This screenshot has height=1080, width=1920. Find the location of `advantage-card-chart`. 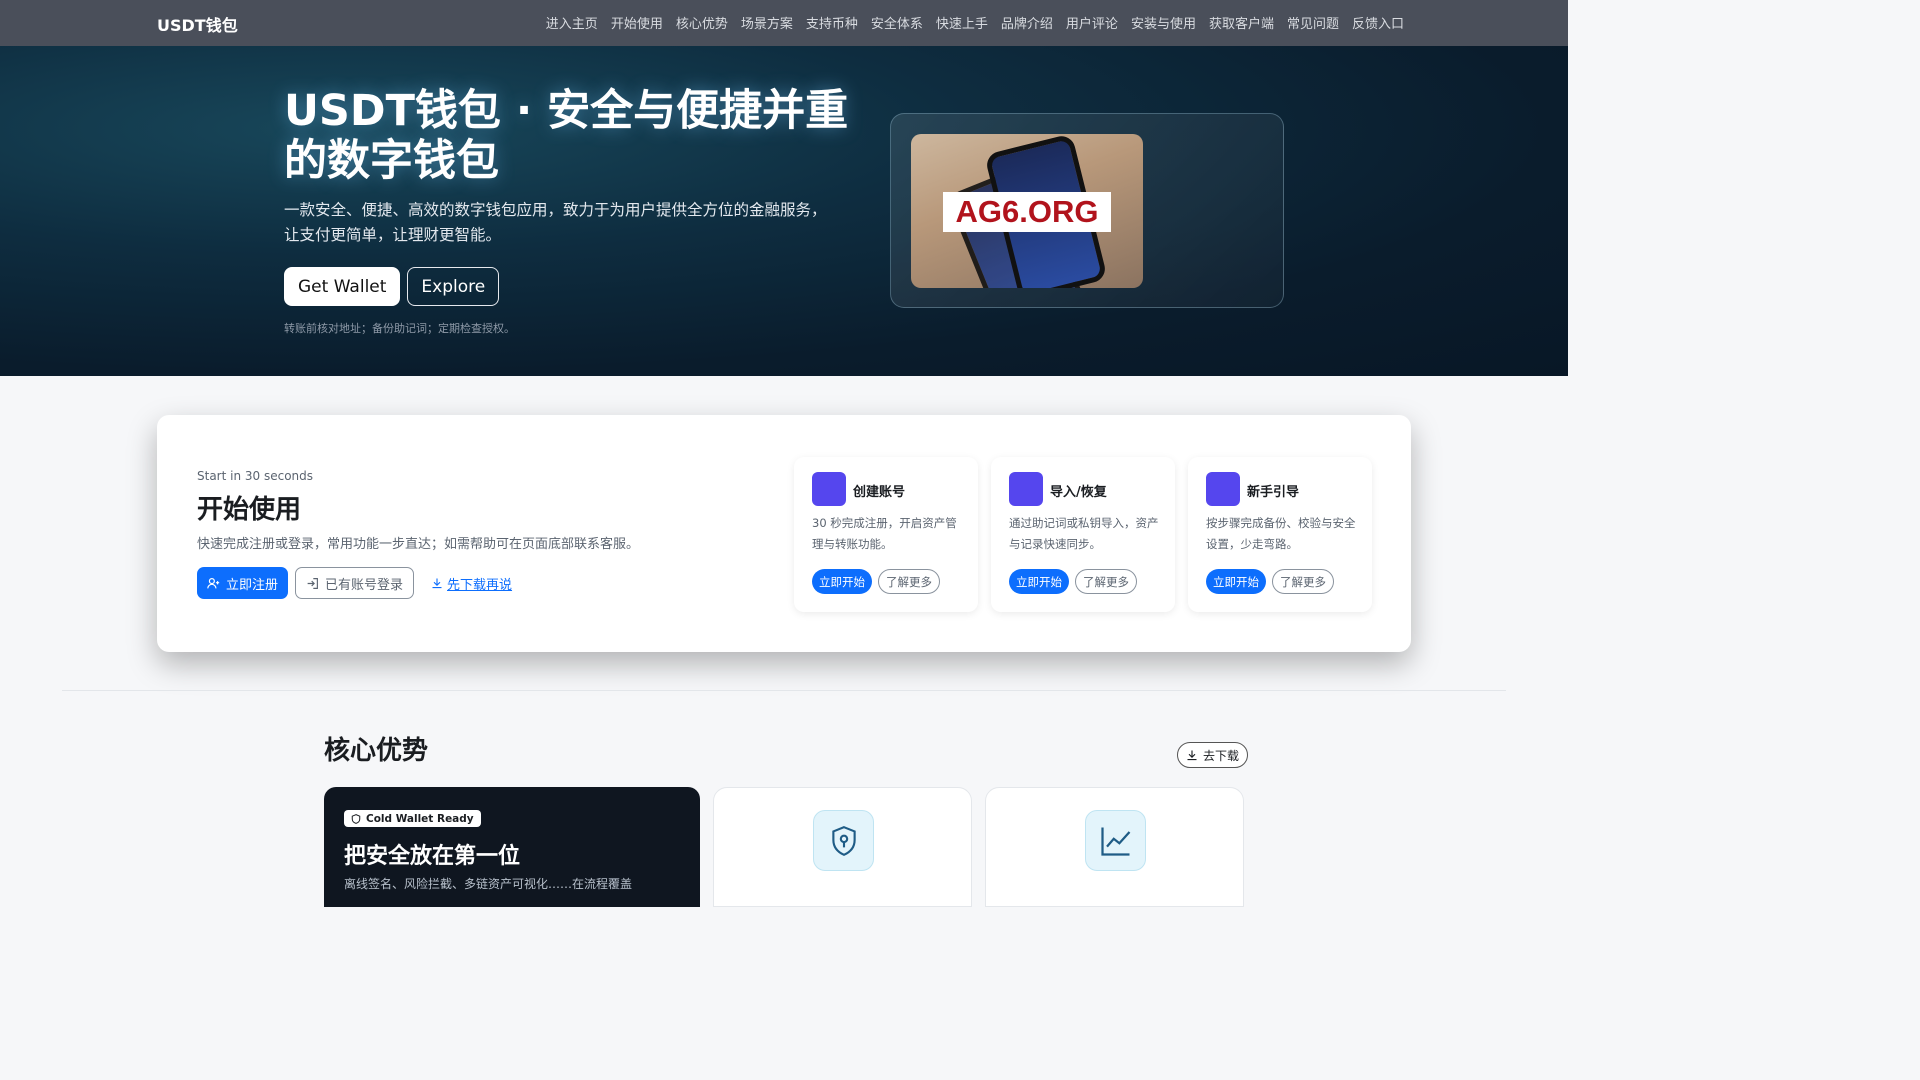

advantage-card-chart is located at coordinates (1114, 847).